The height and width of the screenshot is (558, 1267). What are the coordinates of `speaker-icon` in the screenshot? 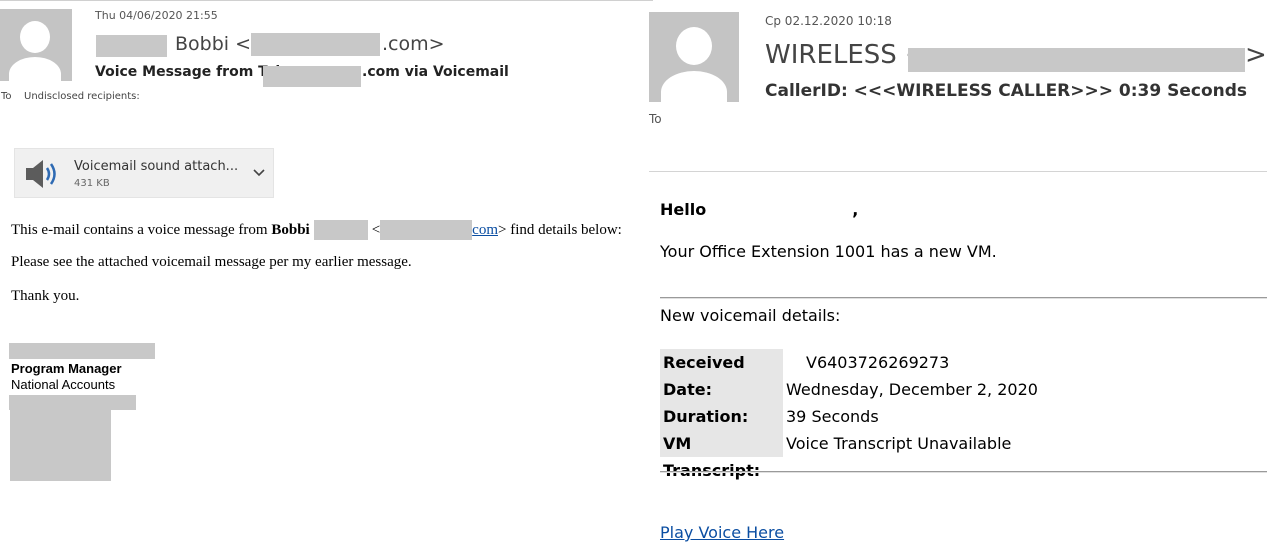 It's located at (41, 174).